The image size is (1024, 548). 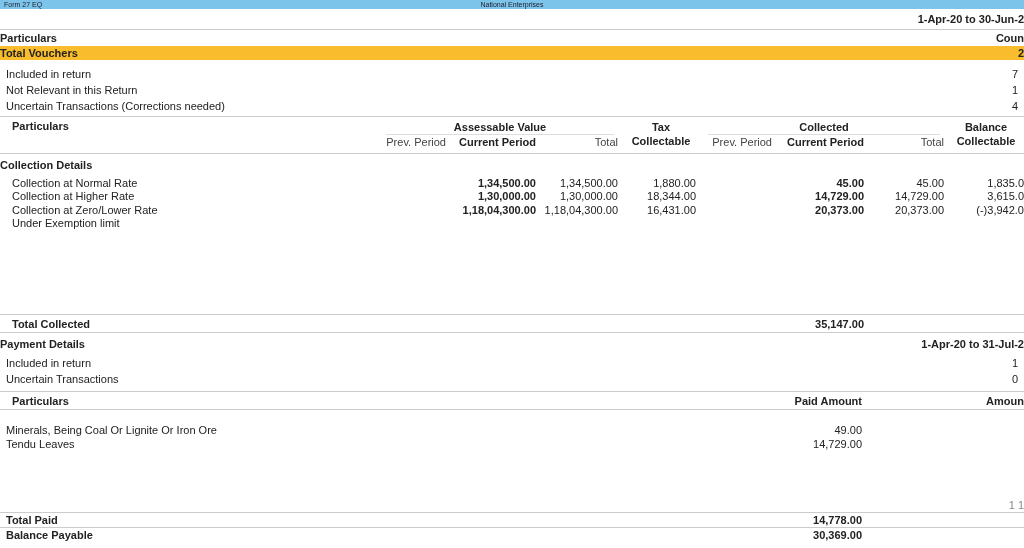 What do you see at coordinates (1014, 74) in the screenshot?
I see `row-count: 7` at bounding box center [1014, 74].